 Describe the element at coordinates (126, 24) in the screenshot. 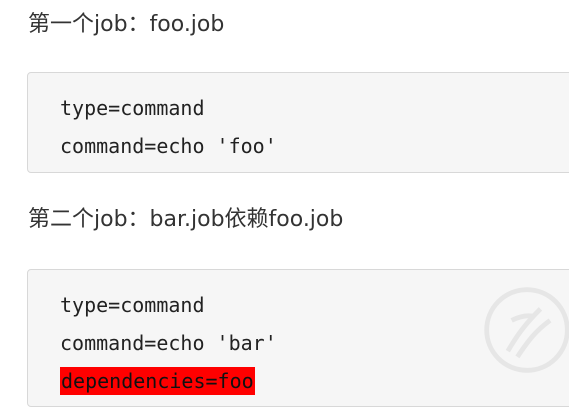

I see `paragraph-job-1: 第一个job：foo.job` at that location.